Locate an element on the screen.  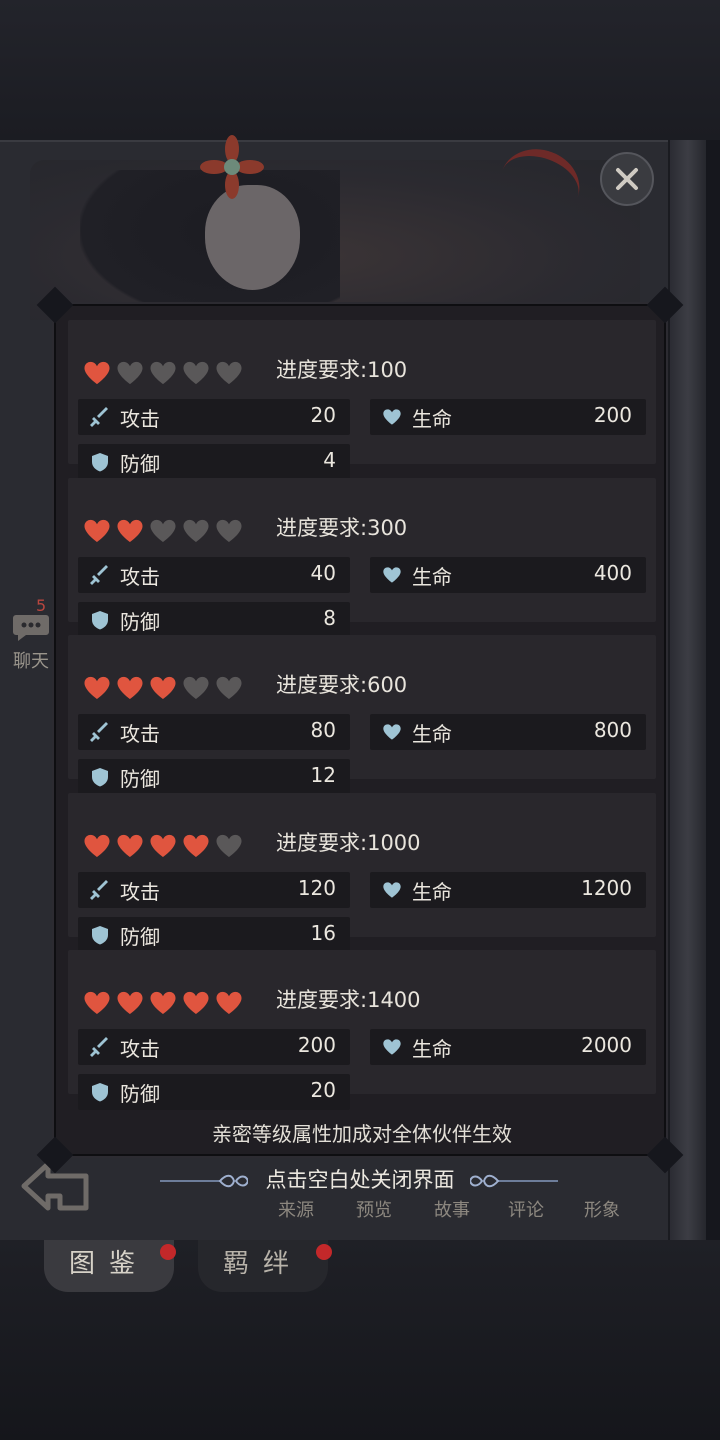
nav-appearance: 形象 is located at coordinates (602, 1209).